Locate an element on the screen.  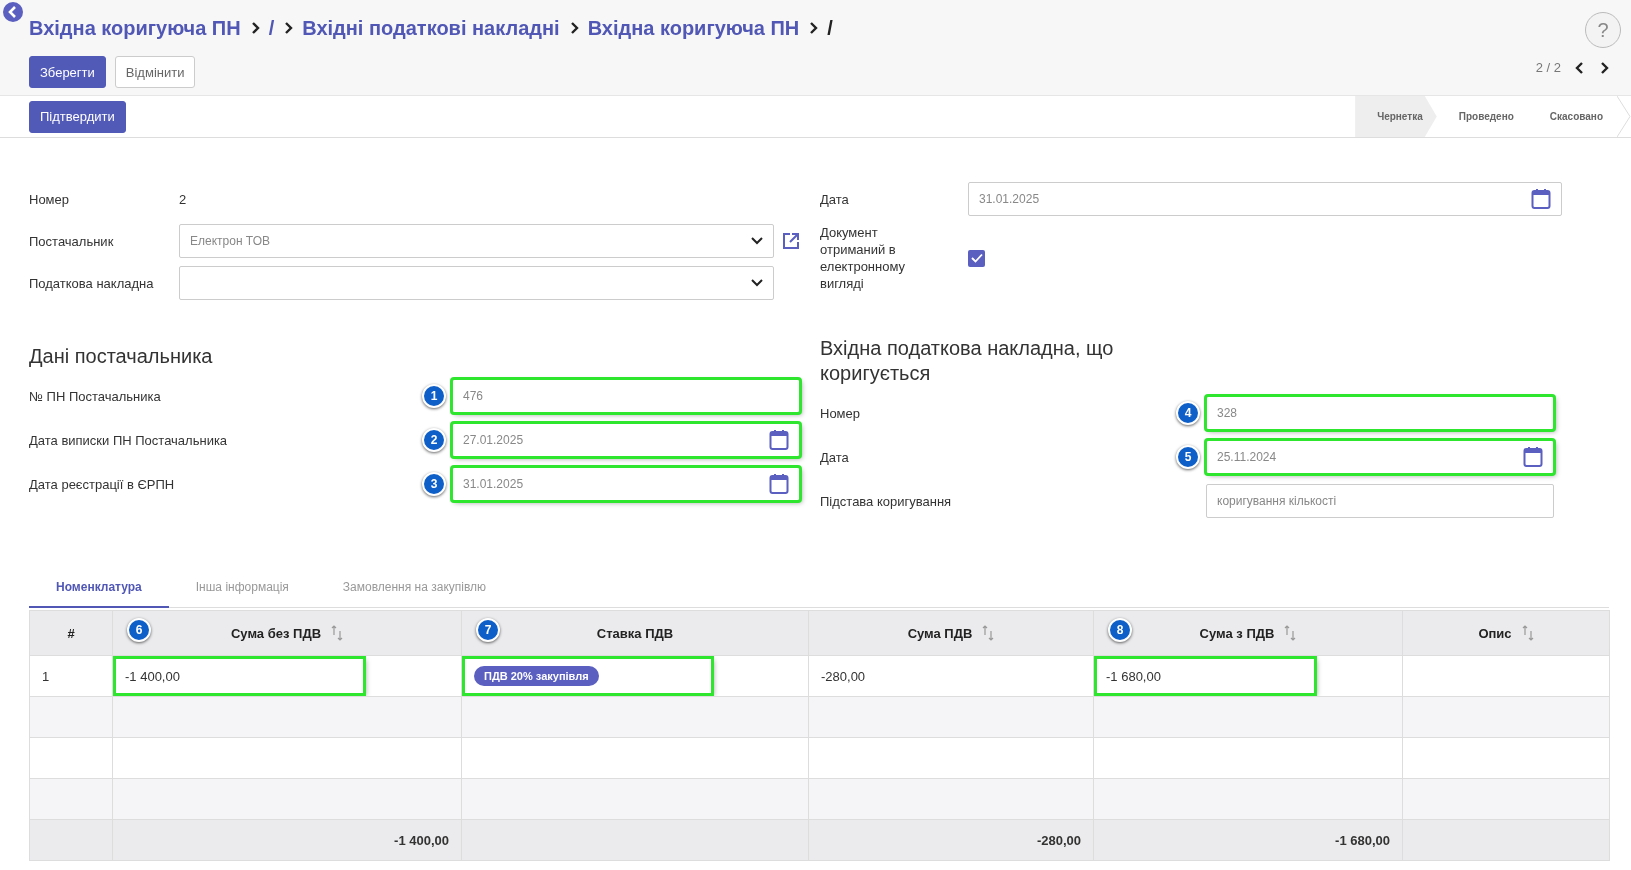
table-cell: -280,00 is located at coordinates (951, 676).